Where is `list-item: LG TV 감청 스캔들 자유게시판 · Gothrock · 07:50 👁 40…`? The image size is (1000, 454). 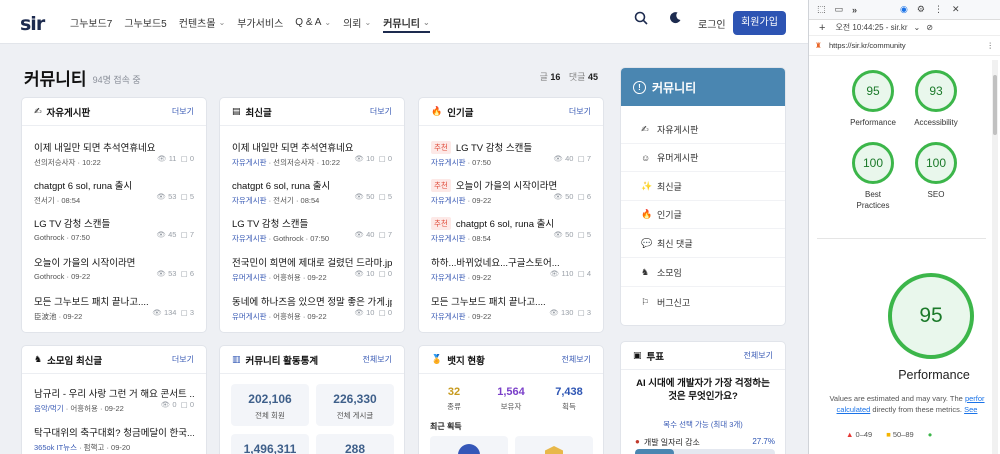
list-item: LG TV 감청 스캔들 자유게시판 · Gothrock · 07:50 👁 40… is located at coordinates (312, 231).